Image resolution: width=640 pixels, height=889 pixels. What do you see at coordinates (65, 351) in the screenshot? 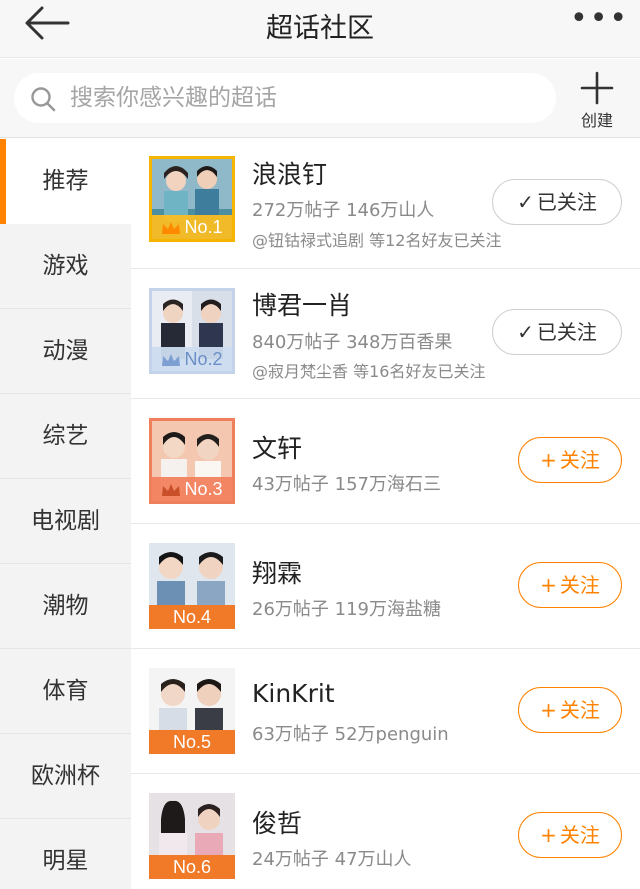
I see `category-tab-anime: 动漫` at bounding box center [65, 351].